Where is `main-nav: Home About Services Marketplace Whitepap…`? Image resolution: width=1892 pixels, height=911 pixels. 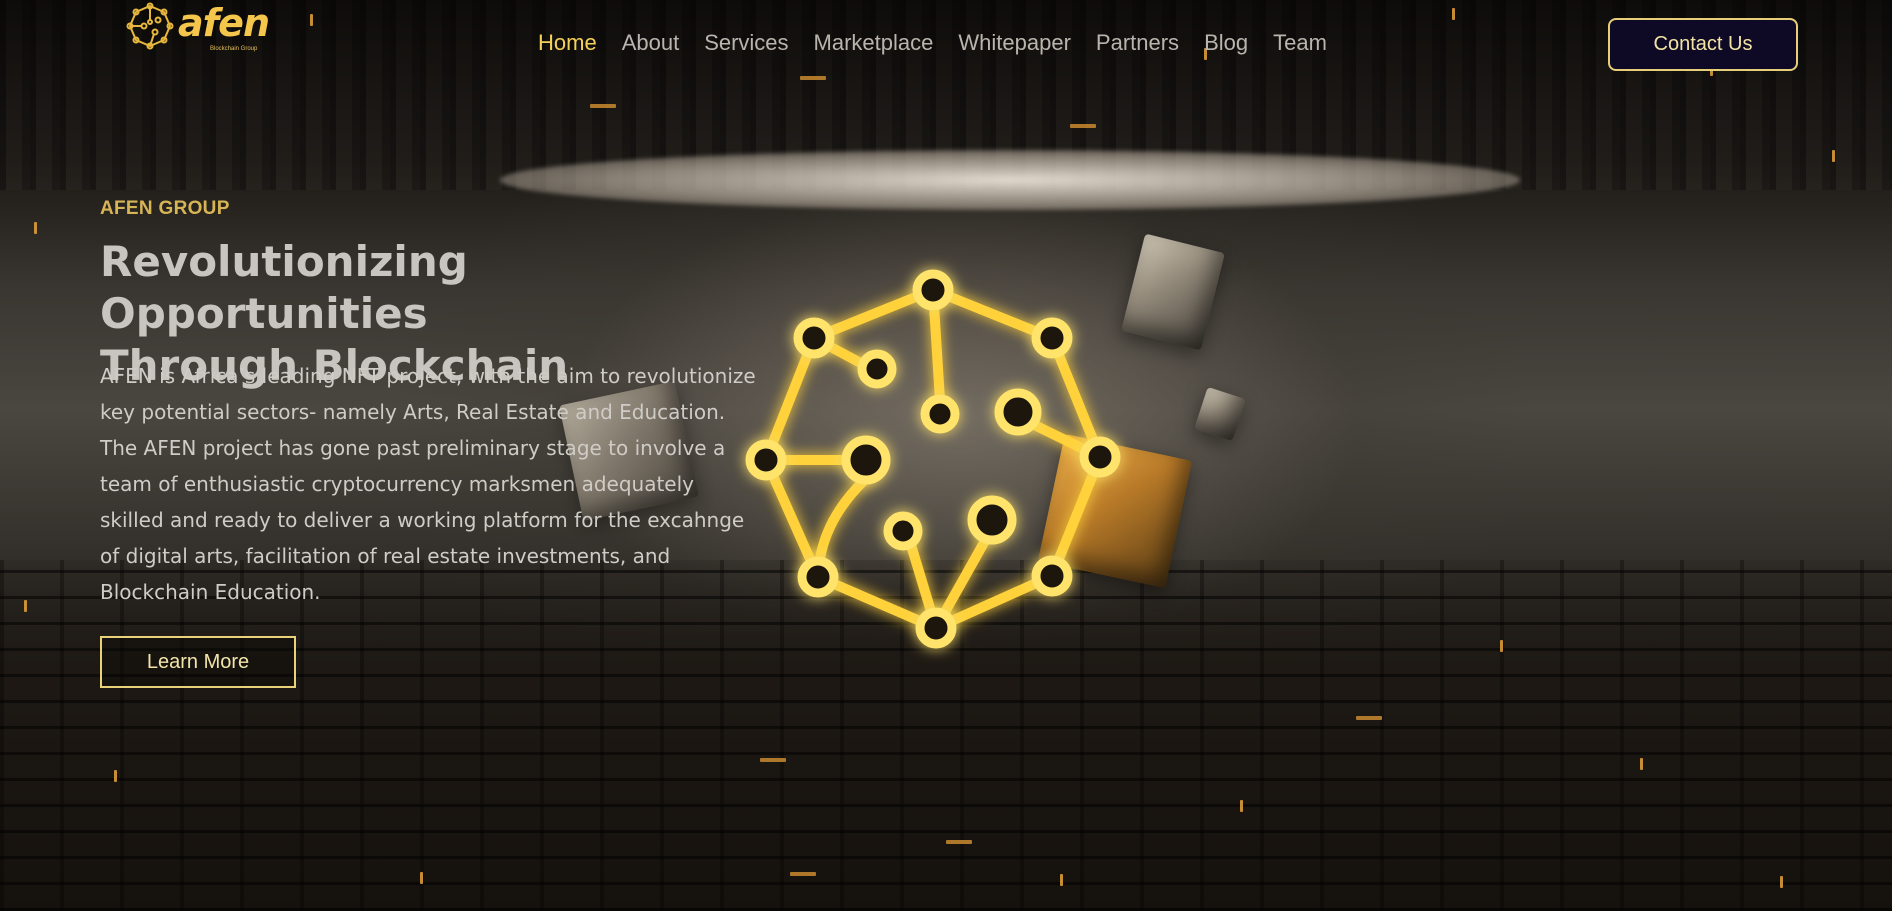
main-nav: Home About Services Marketplace Whitepap… is located at coordinates (932, 43).